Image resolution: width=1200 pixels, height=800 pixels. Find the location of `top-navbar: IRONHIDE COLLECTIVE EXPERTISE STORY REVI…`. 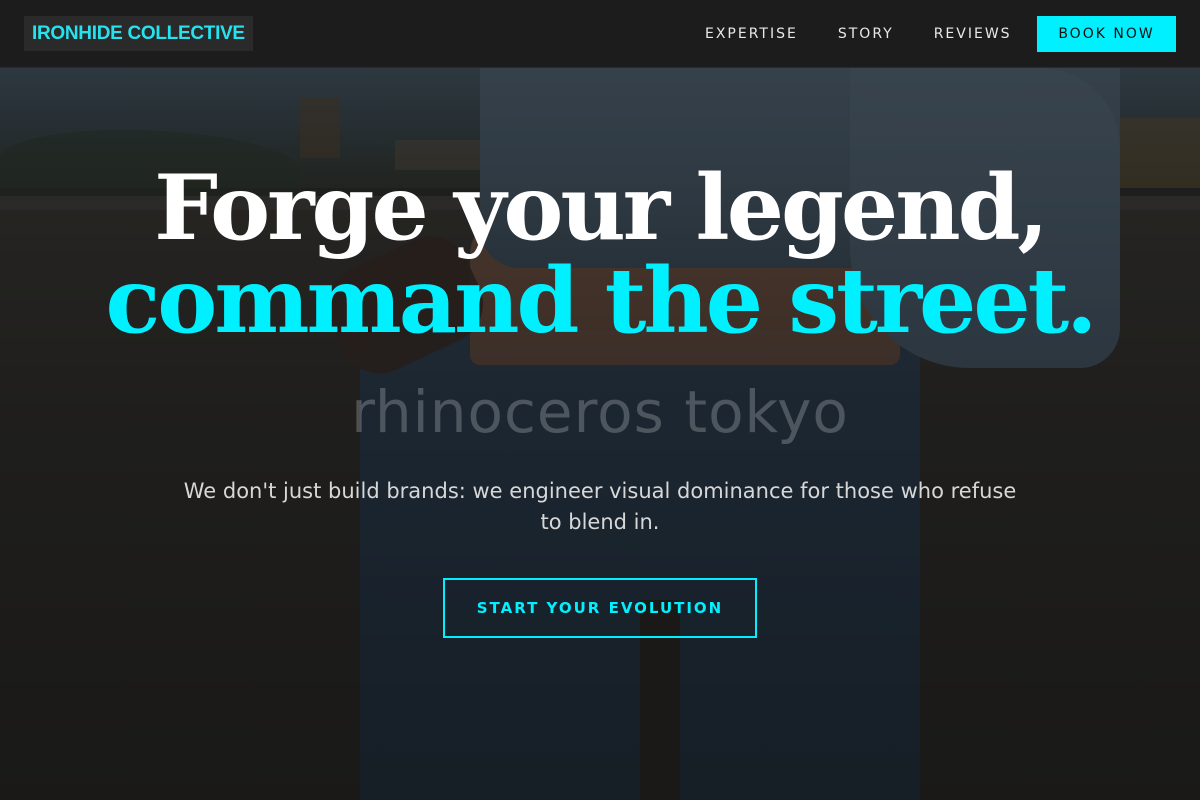

top-navbar: IRONHIDE COLLECTIVE EXPERTISE STORY REVI… is located at coordinates (600, 34).